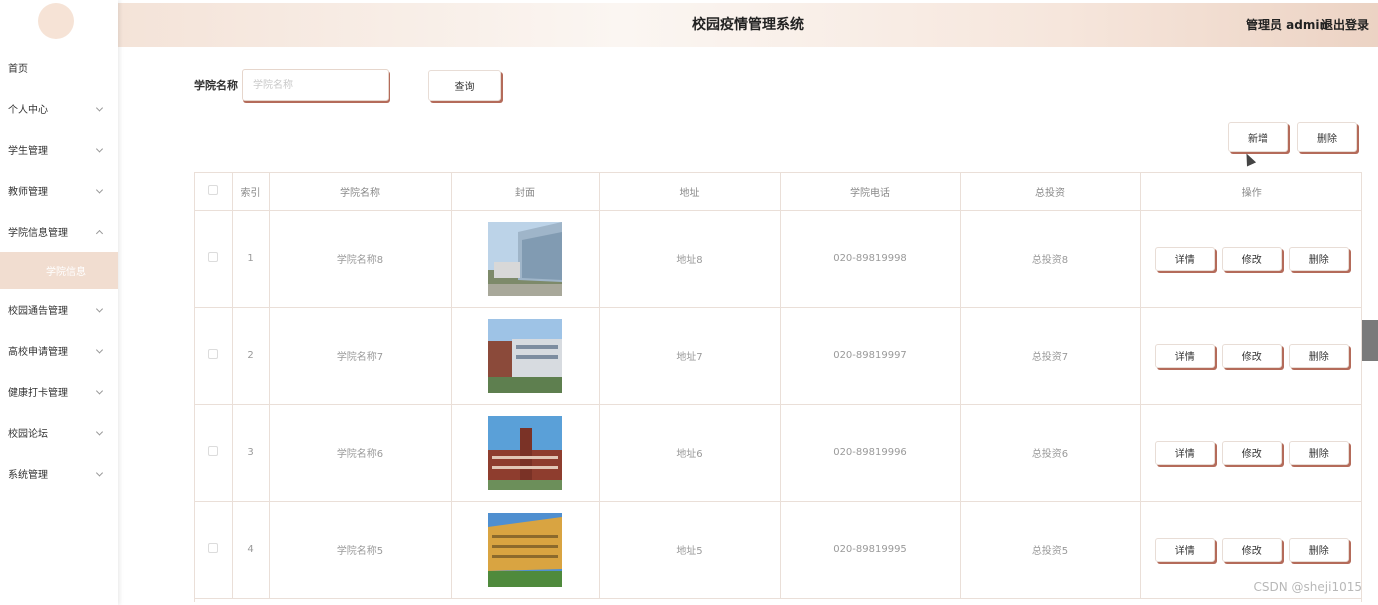 Image resolution: width=1378 pixels, height=605 pixels. What do you see at coordinates (1050, 550) in the screenshot?
I see `row-investment: 总投资5` at bounding box center [1050, 550].